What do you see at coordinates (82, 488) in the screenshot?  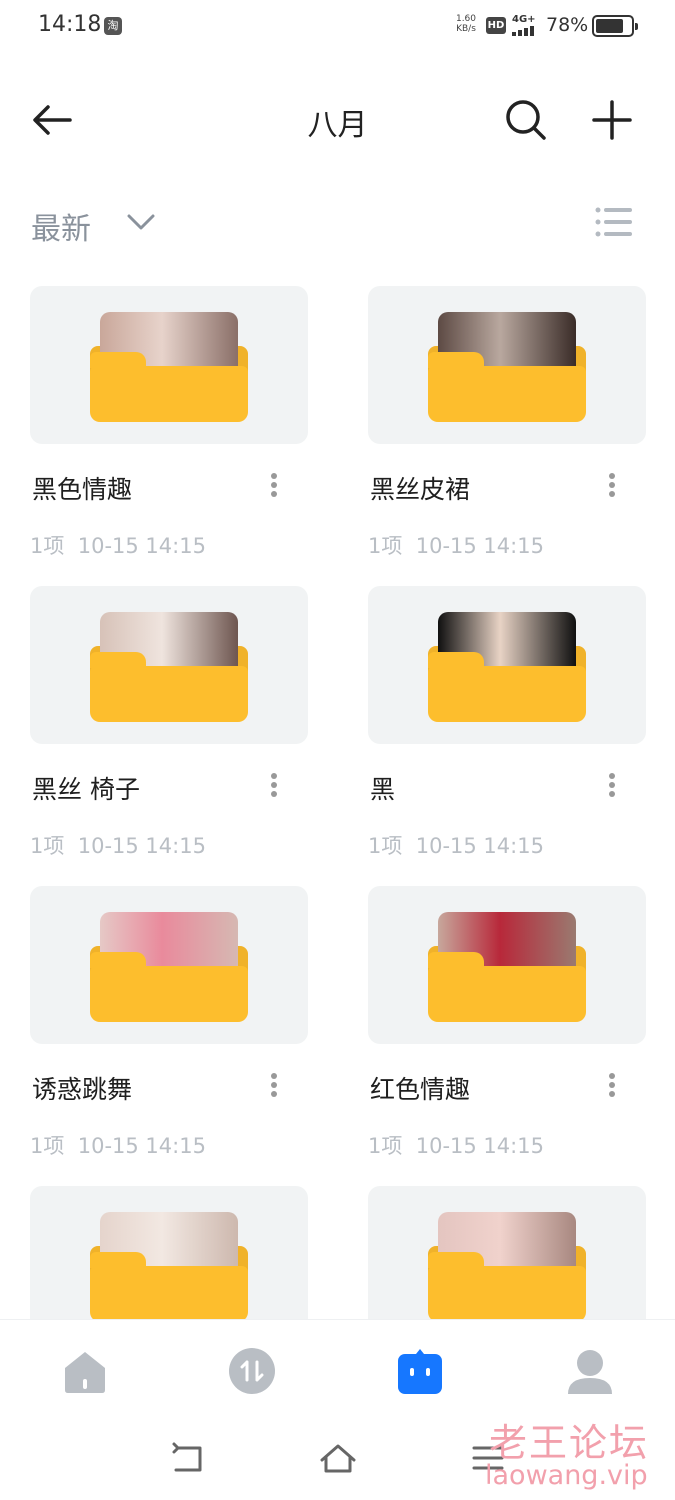 I see `folder-name: 黑色情趣` at bounding box center [82, 488].